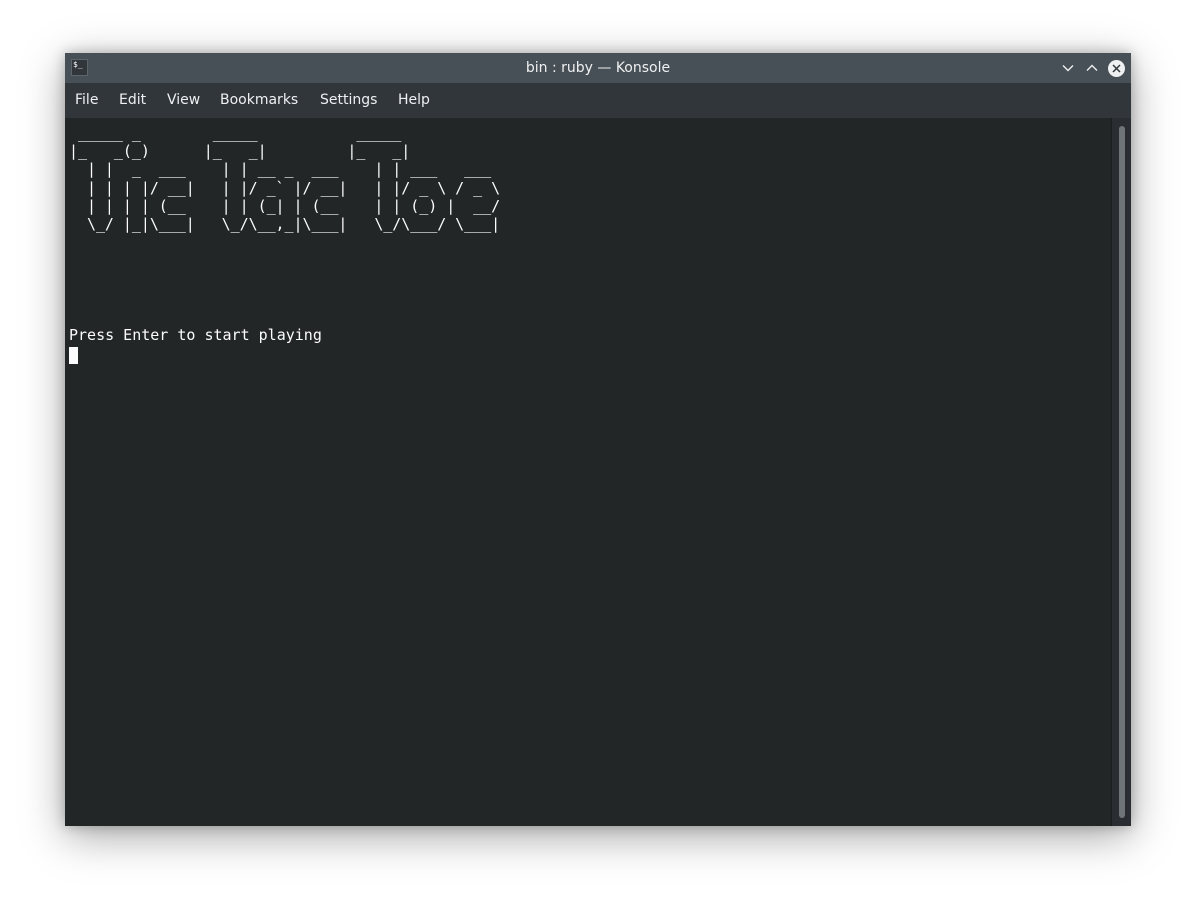 The width and height of the screenshot is (1196, 903). I want to click on menu-bar: File Edit View Bookmarks Settings Help, so click(598, 100).